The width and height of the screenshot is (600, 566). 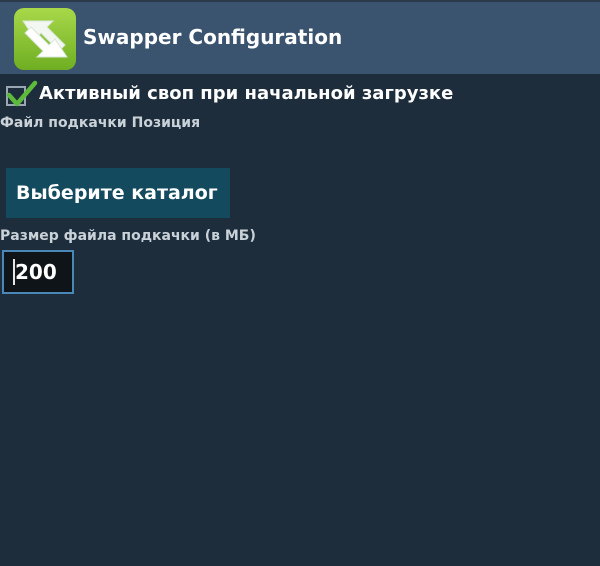 I want to click on active-swap-checkbox, so click(x=21, y=93).